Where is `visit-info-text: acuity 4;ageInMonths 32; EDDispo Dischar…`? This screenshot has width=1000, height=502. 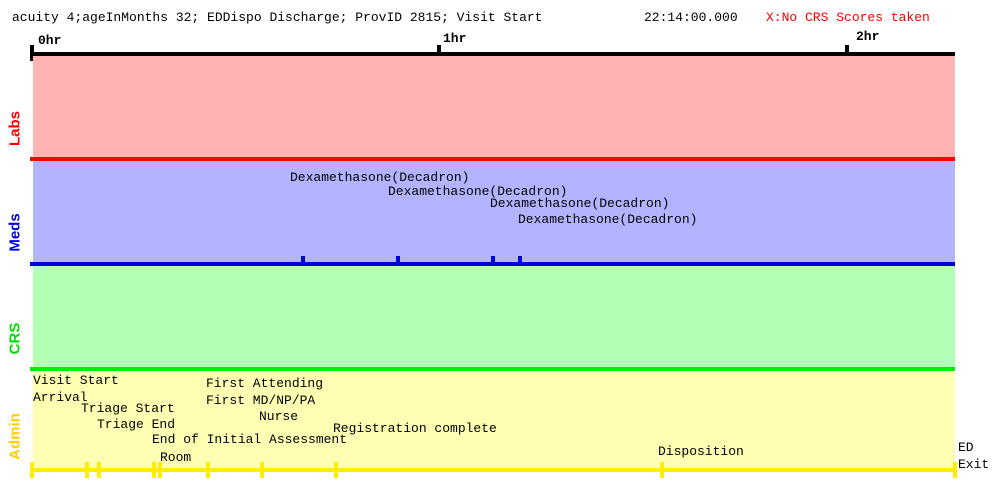 visit-info-text: acuity 4;ageInMonths 32; EDDispo Dischar… is located at coordinates (277, 17).